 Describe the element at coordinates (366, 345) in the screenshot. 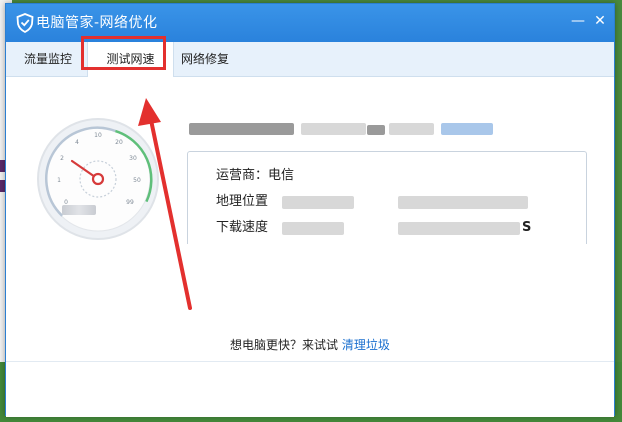

I see `clean-junk-link: 清理垃圾` at that location.